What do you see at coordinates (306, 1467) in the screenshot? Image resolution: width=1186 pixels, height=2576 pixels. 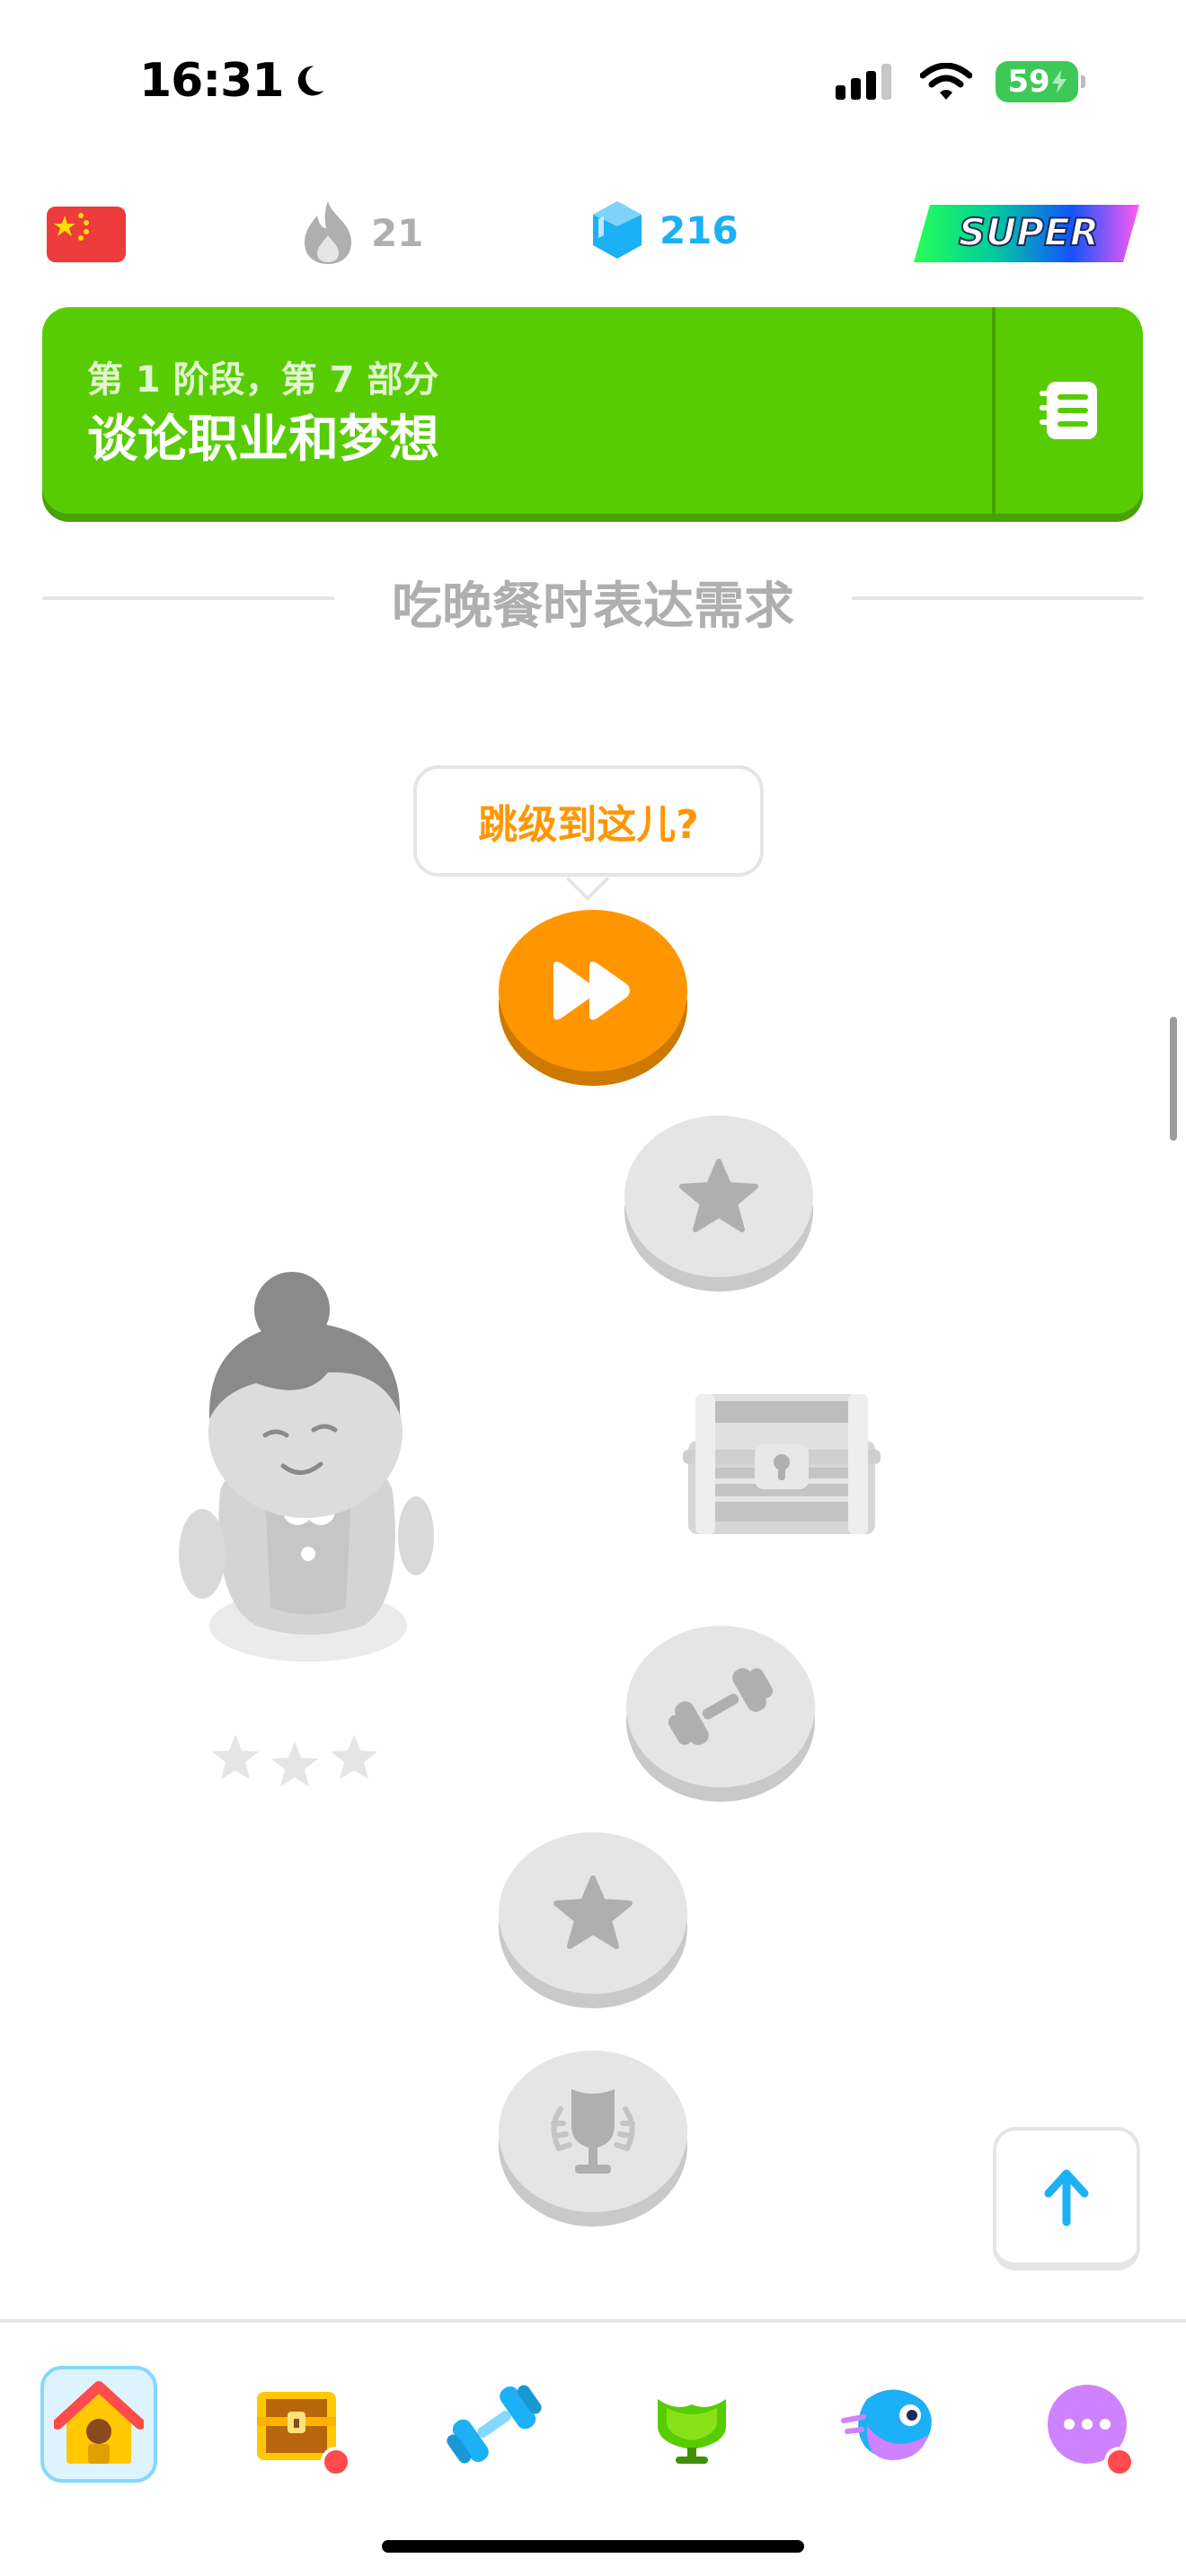 I see `grandma-illustration` at bounding box center [306, 1467].